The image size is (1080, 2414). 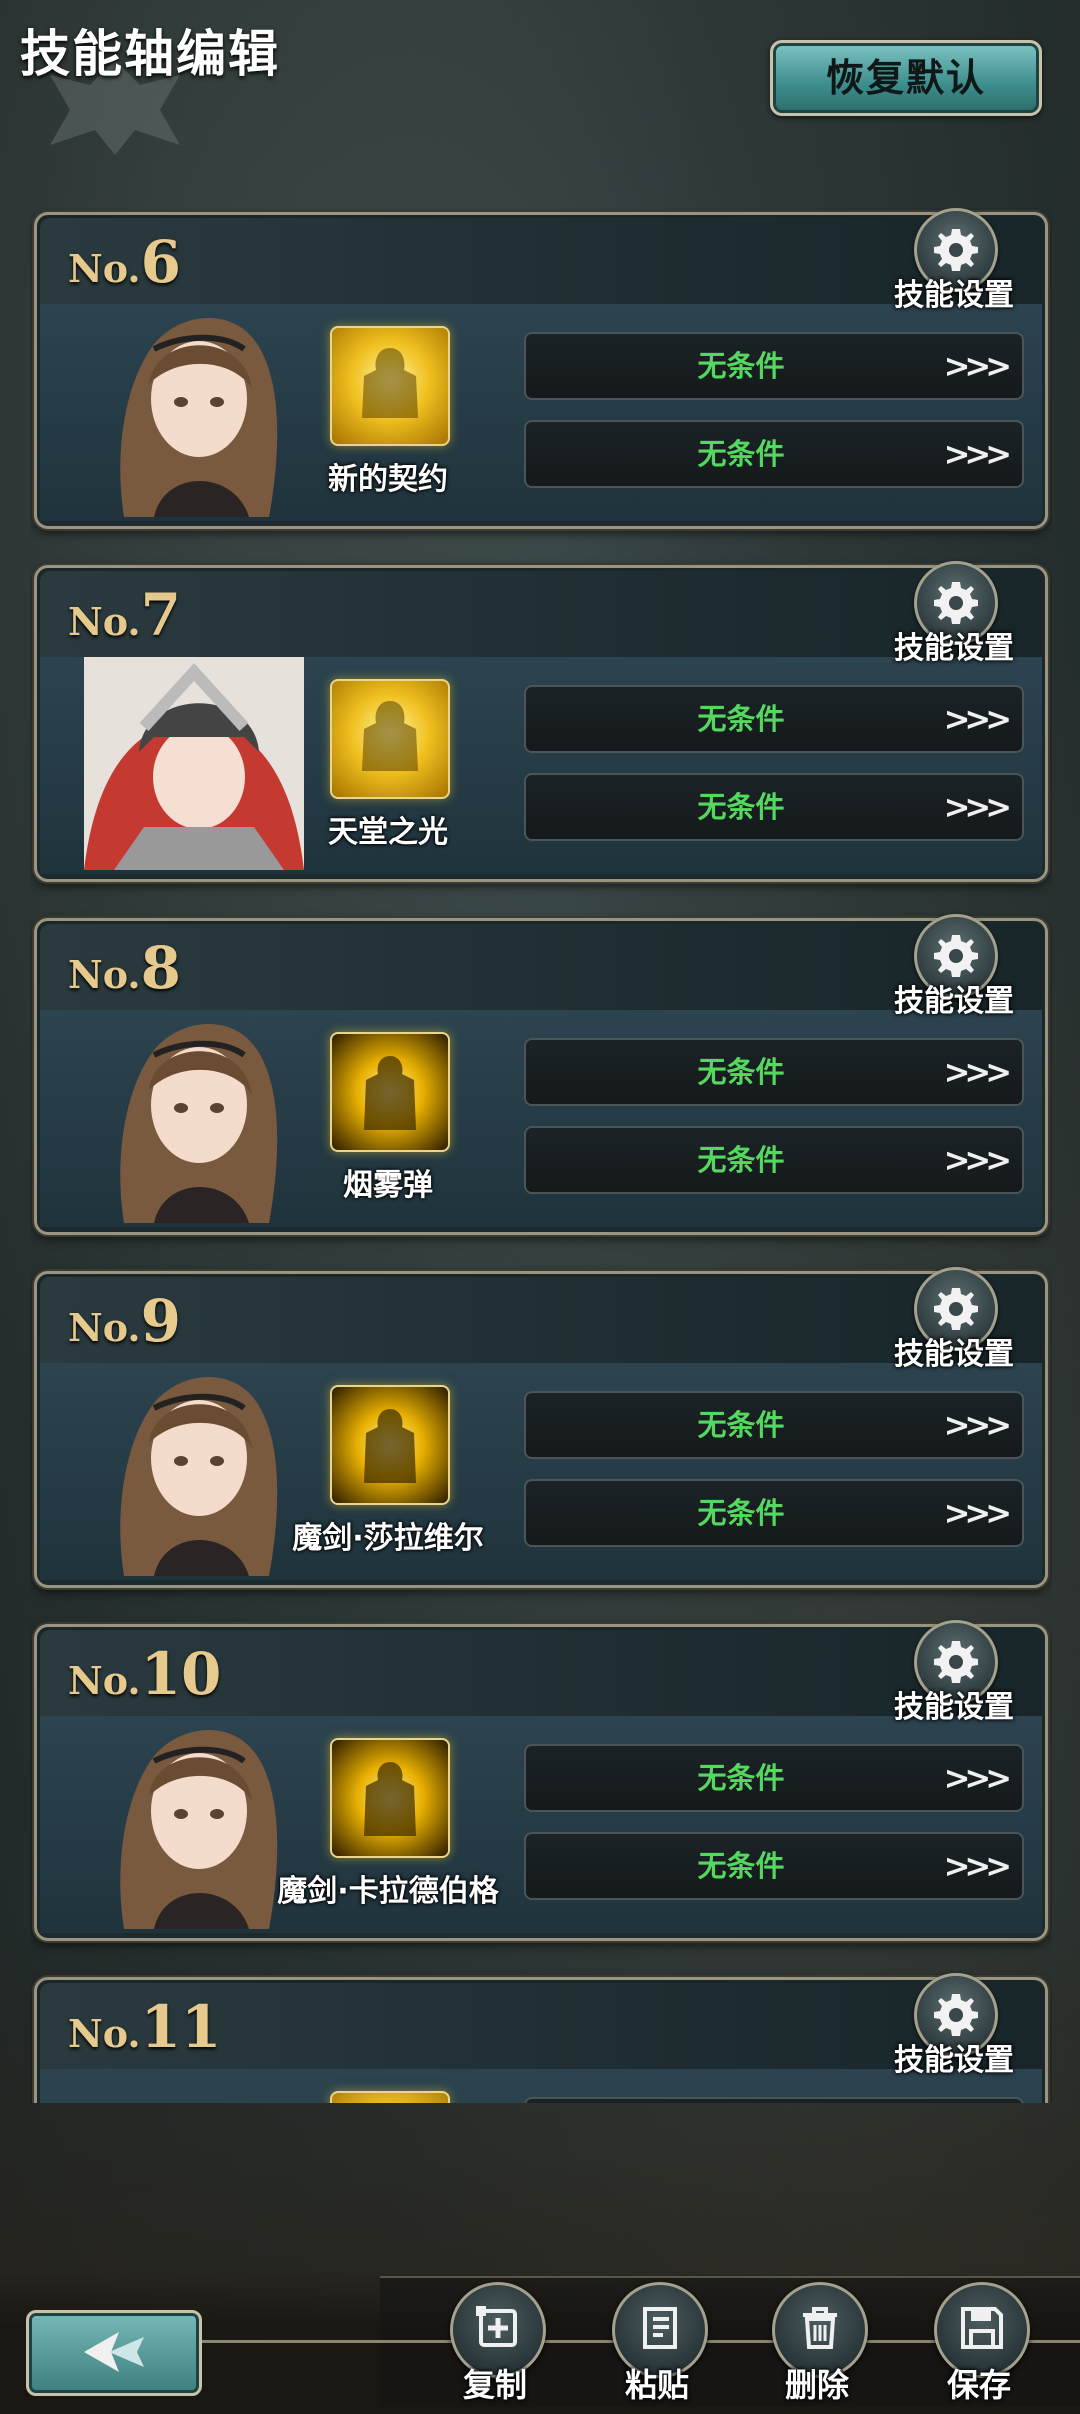 I want to click on delete-label: 删除, so click(x=816, y=2385).